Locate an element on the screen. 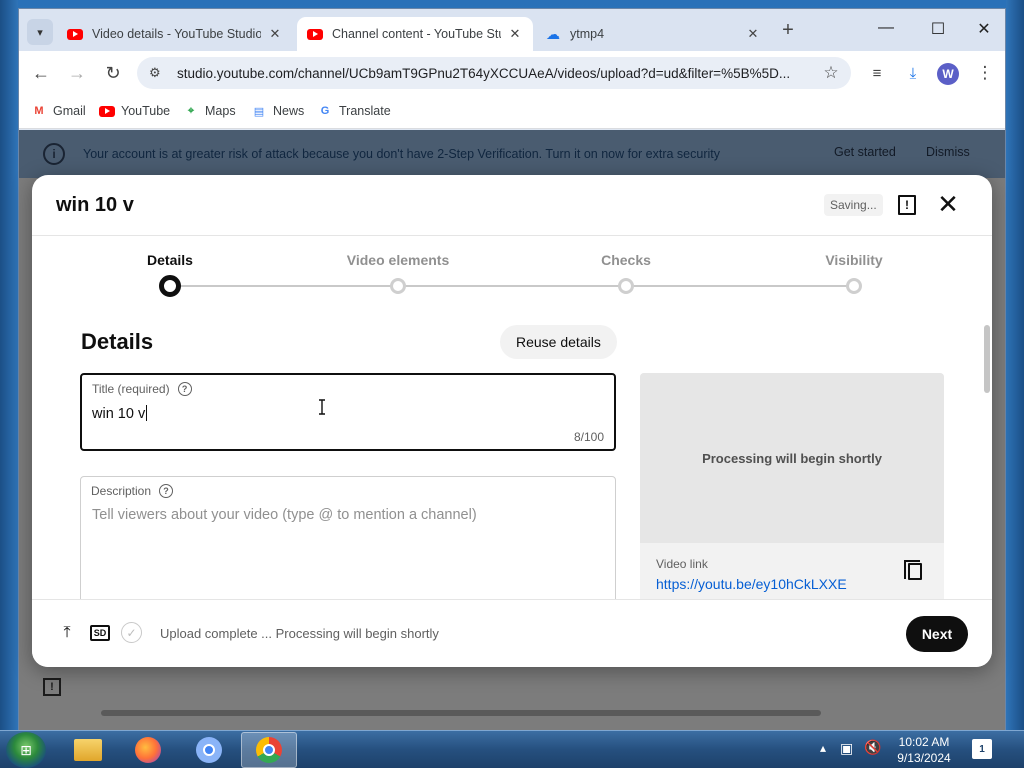 The width and height of the screenshot is (1024, 768). tab-label: ytmp4 is located at coordinates (587, 34).